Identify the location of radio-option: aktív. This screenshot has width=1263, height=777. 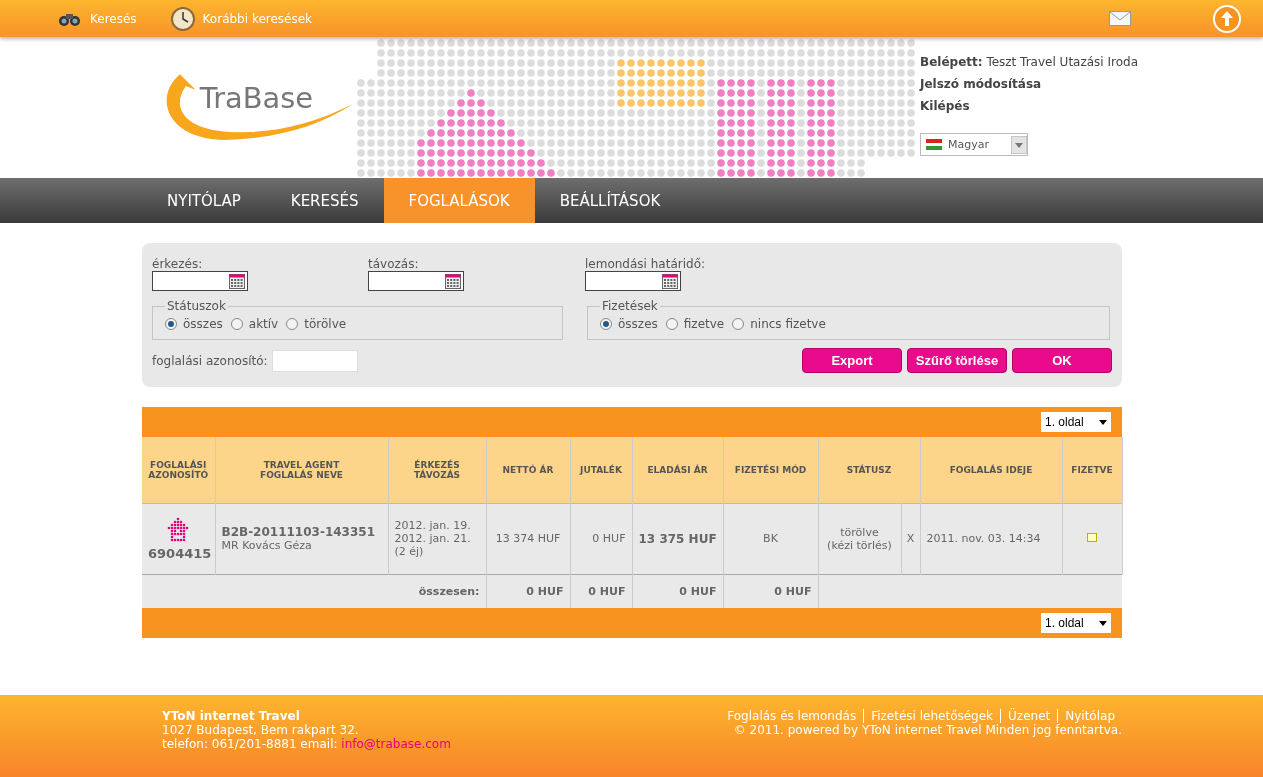
(254, 324).